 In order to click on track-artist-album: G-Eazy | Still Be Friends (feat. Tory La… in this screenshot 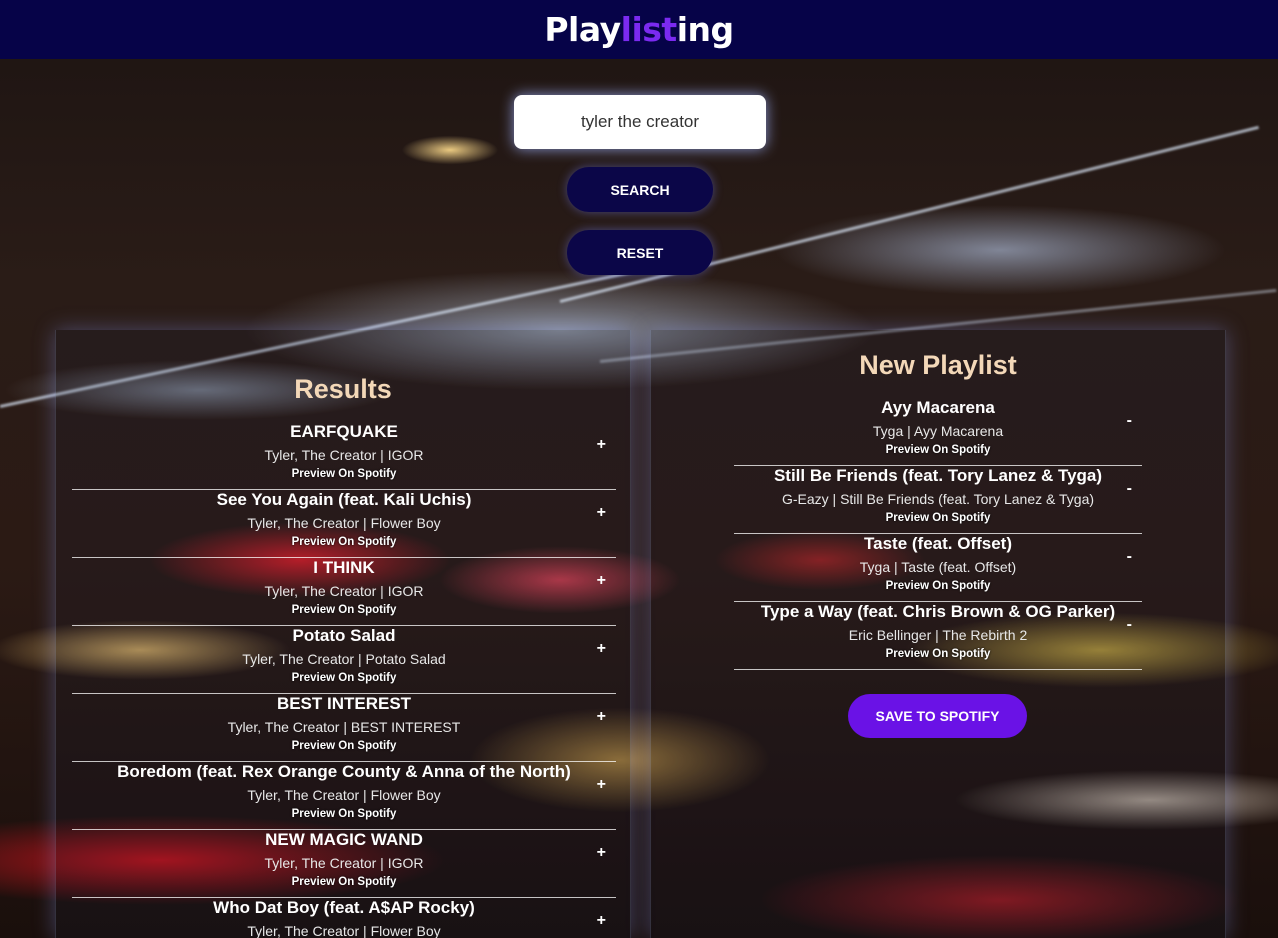, I will do `click(938, 499)`.